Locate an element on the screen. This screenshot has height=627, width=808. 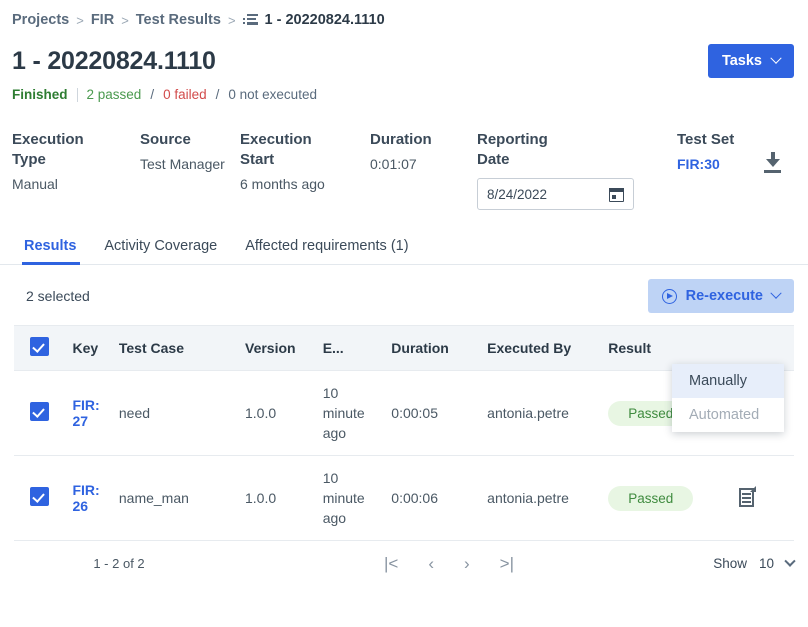
breadcrumb-item-projects: Projects is located at coordinates (40, 20).